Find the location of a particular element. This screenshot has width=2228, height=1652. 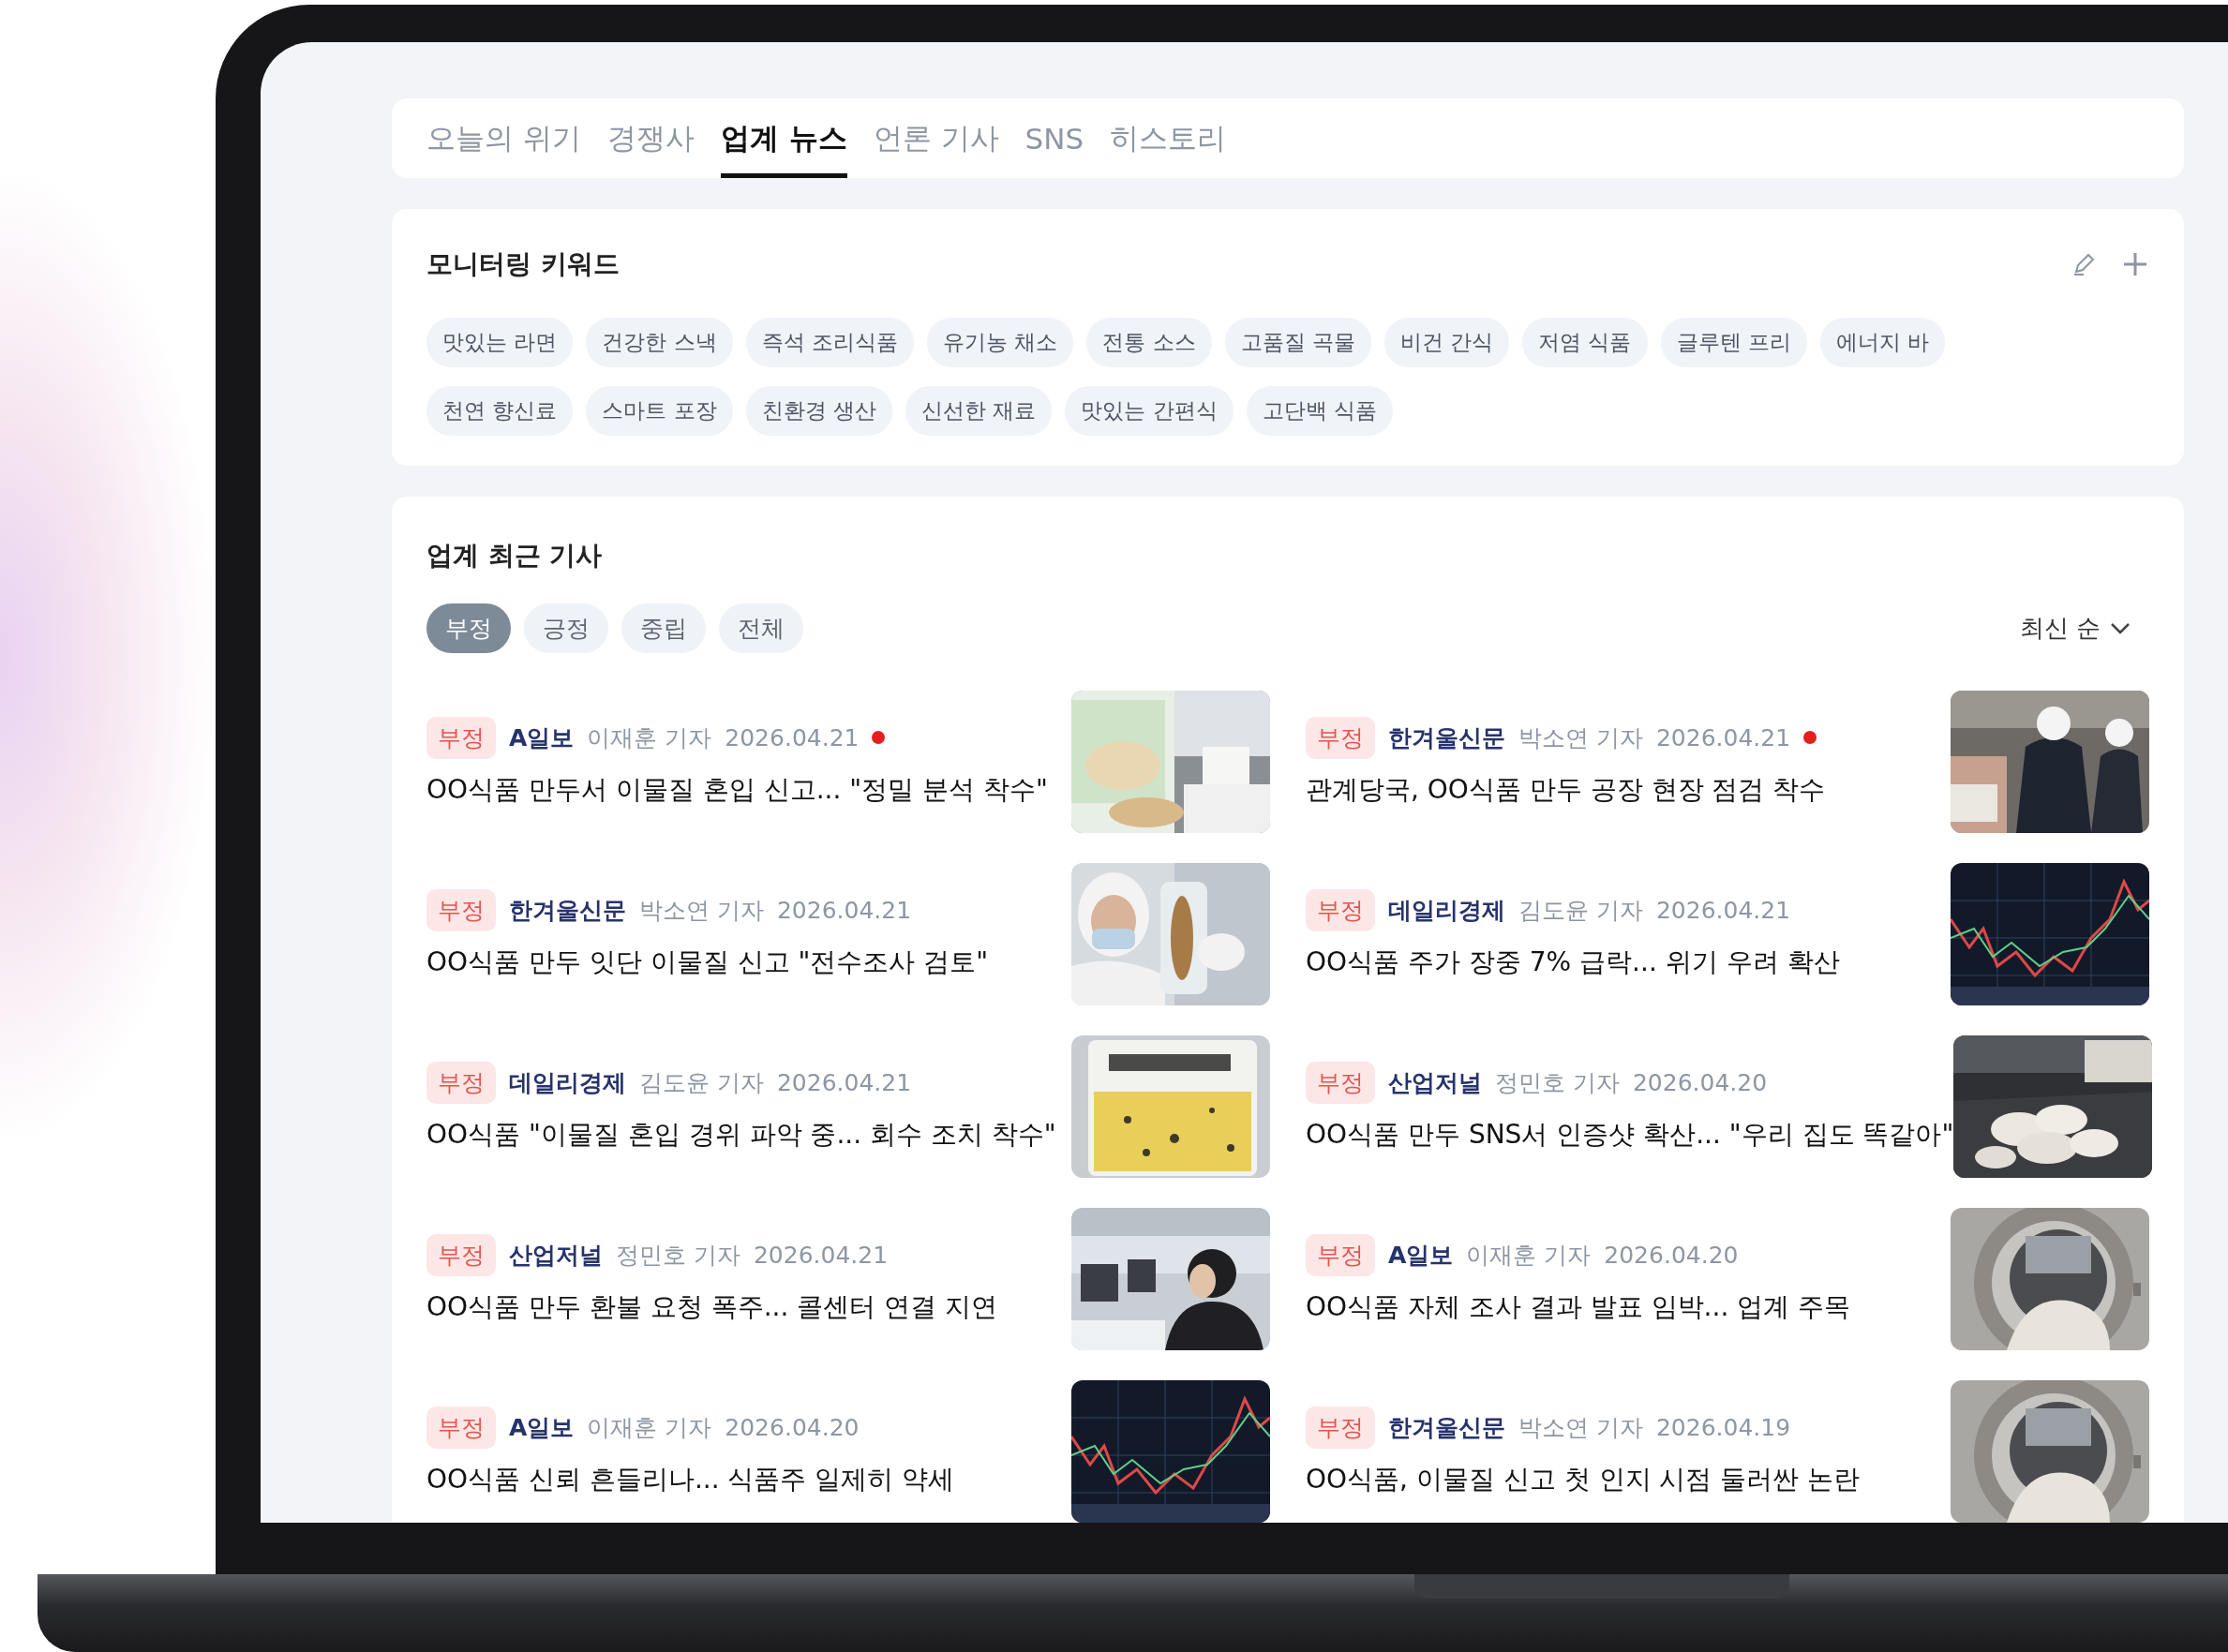

keyword-chip: 글루텐 프리 is located at coordinates (1734, 342).